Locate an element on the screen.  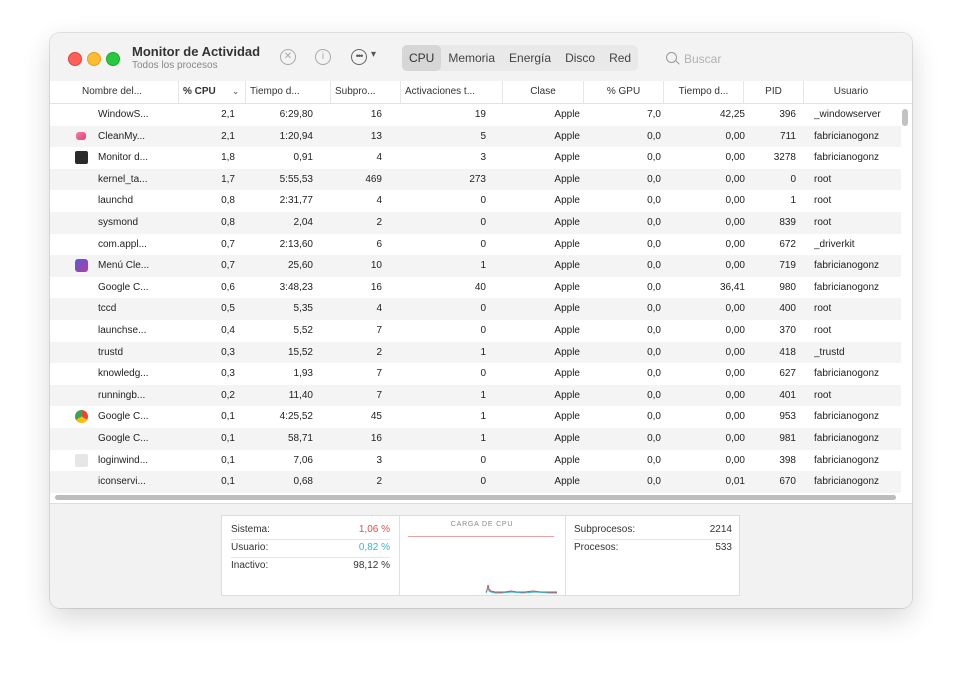
table-row: tccd 0,5 5,35 4 0 Apple 0,0 0,00 400 root is located at coordinates (475, 309).